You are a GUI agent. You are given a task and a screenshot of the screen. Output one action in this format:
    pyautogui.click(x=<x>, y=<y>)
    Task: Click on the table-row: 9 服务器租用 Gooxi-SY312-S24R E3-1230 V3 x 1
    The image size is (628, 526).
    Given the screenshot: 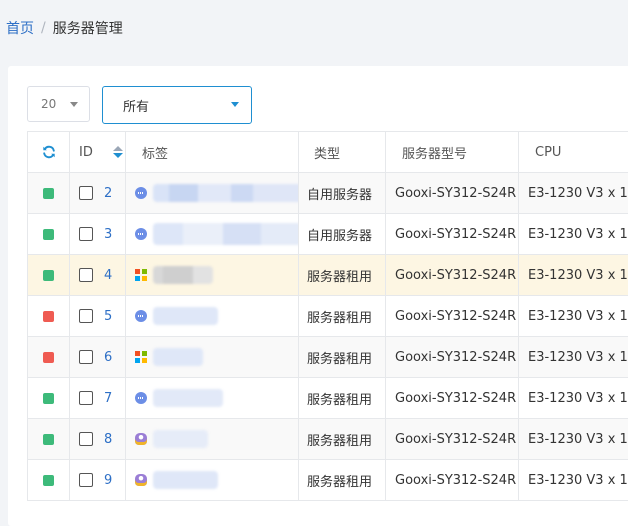 What is the action you would take?
    pyautogui.click(x=327, y=480)
    